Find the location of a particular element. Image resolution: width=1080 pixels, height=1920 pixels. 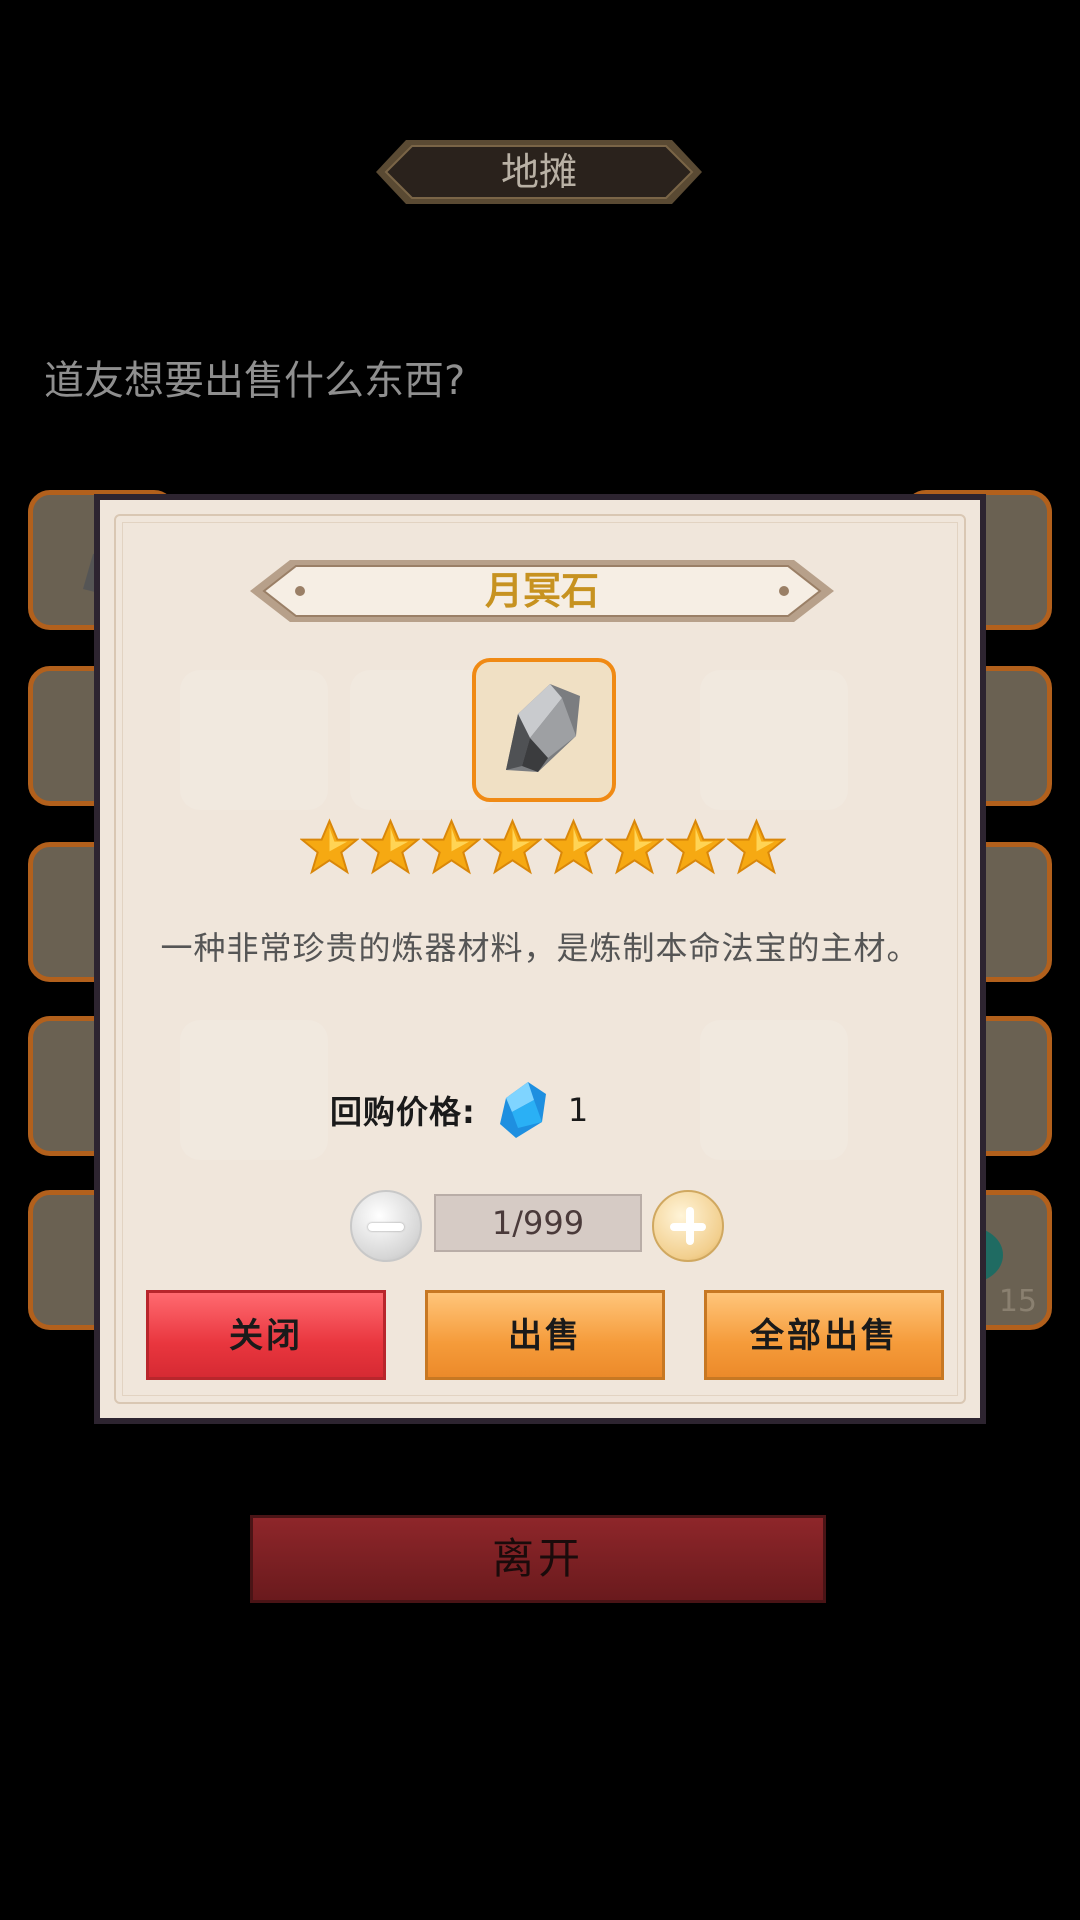

decrease-quantity-button is located at coordinates (386, 1226).